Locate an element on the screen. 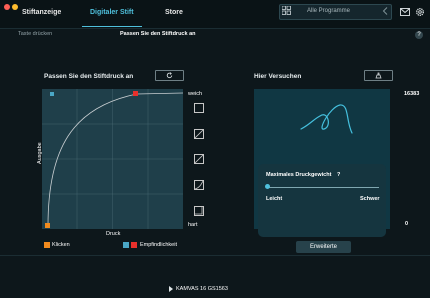  sensitivity-handle is located at coordinates (135, 93).